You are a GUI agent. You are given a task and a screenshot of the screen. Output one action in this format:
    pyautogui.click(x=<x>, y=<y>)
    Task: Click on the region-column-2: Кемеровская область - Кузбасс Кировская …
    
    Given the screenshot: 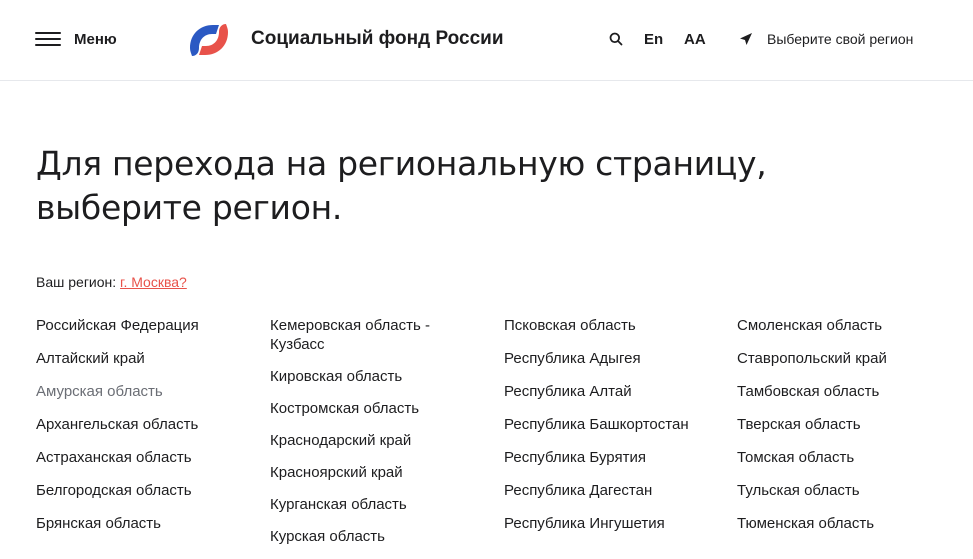 What is the action you would take?
    pyautogui.click(x=370, y=437)
    